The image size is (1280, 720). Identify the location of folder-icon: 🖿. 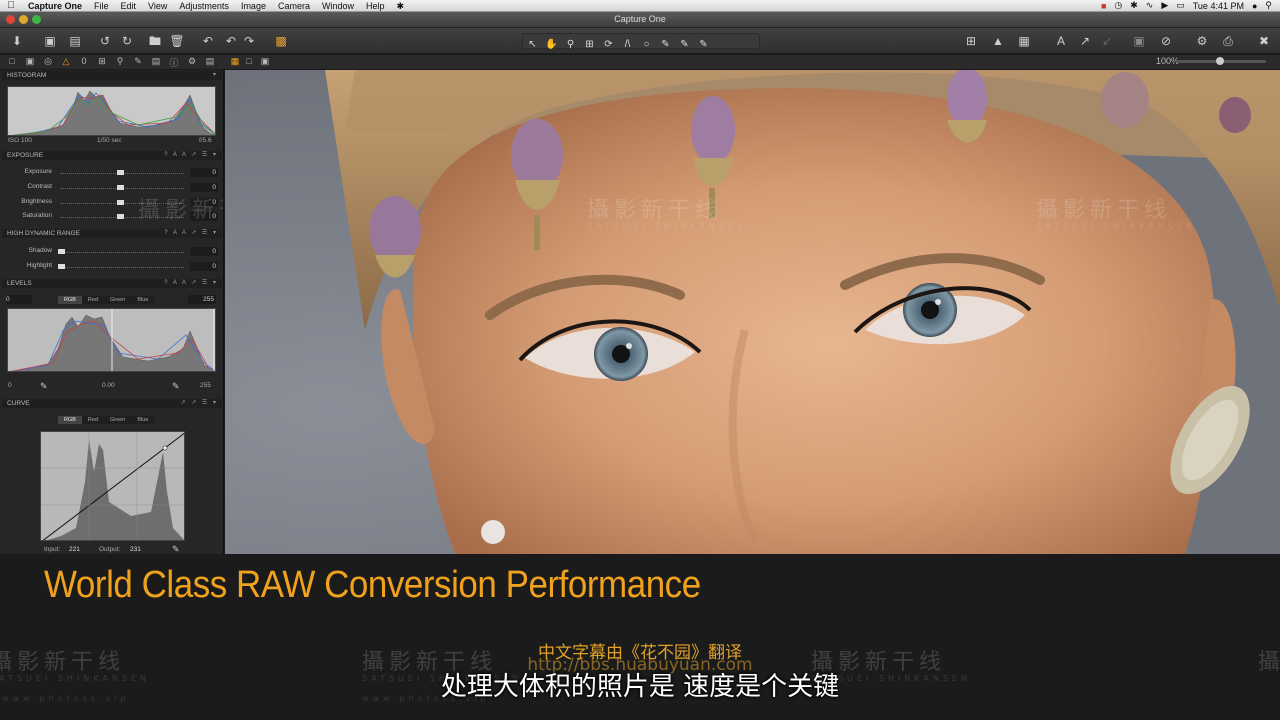
(155, 41).